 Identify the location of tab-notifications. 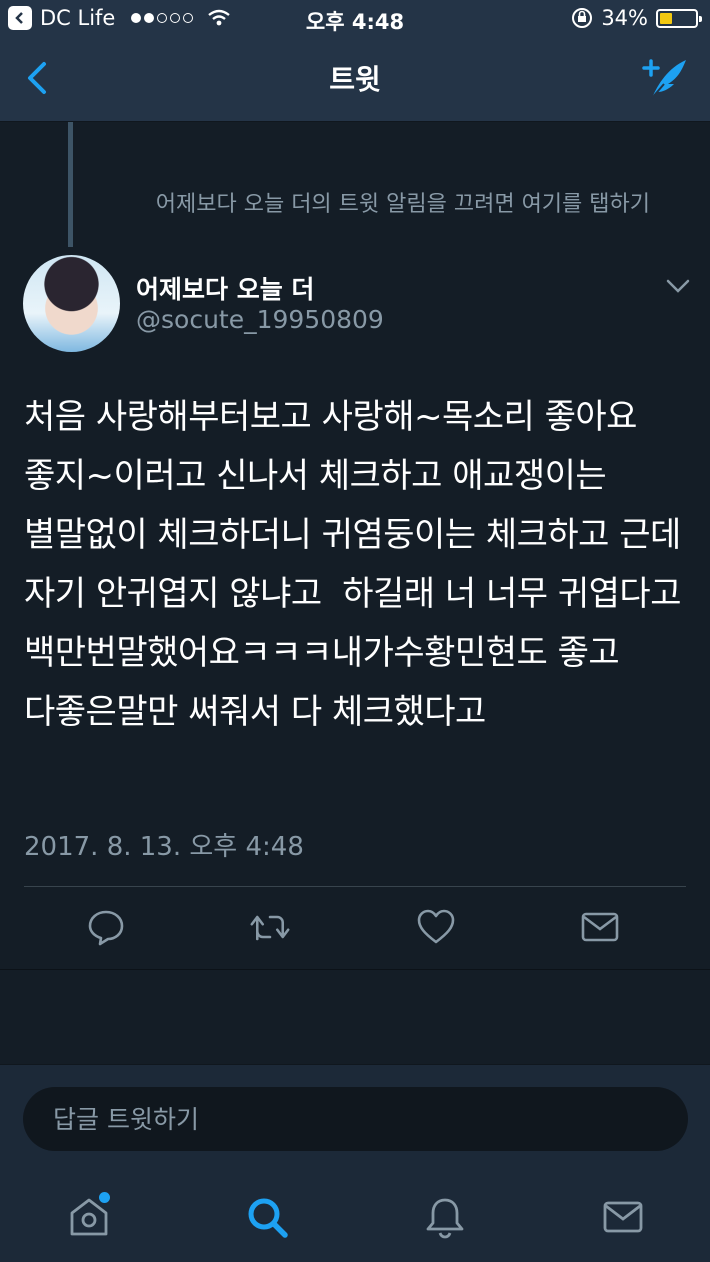
(445, 1217).